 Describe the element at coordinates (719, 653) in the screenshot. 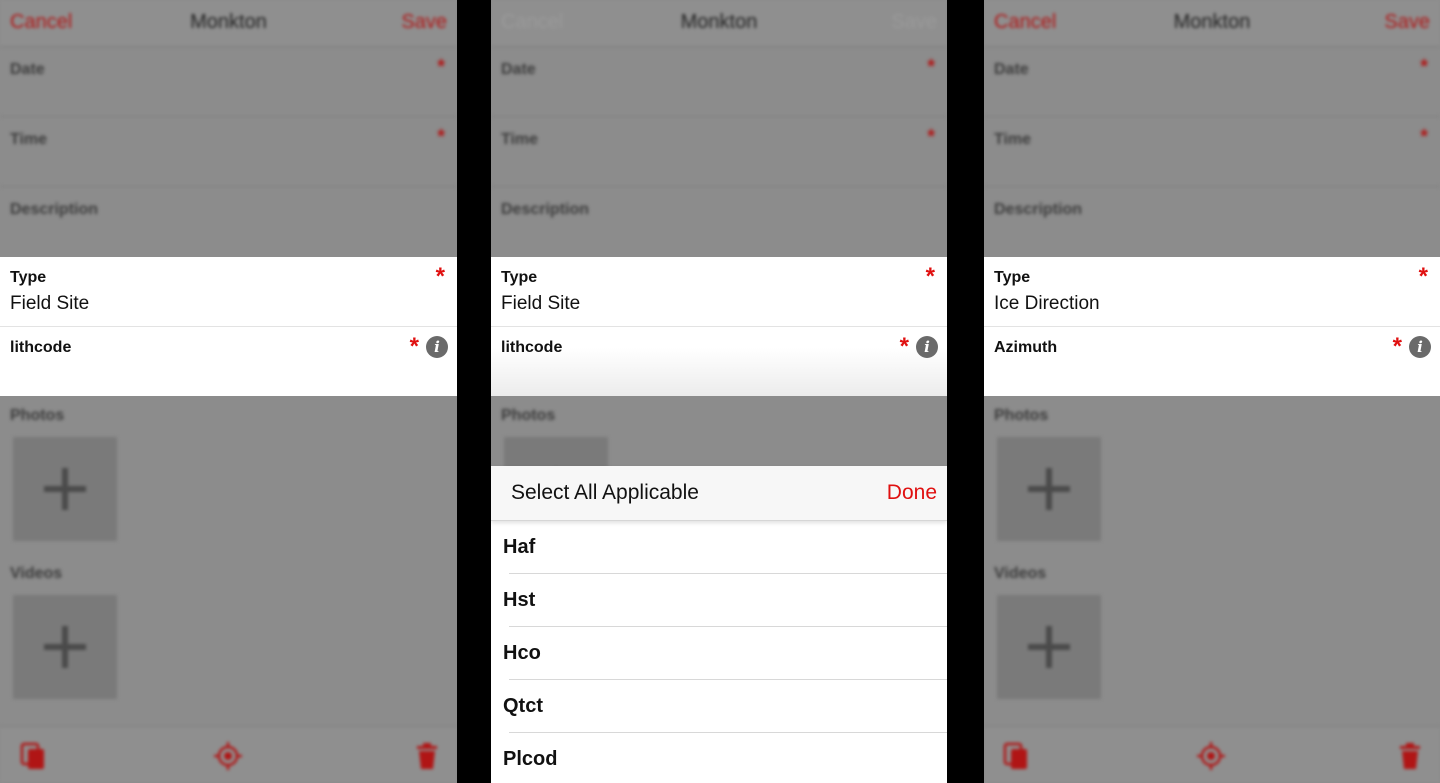

I see `picker-option: Hco` at that location.